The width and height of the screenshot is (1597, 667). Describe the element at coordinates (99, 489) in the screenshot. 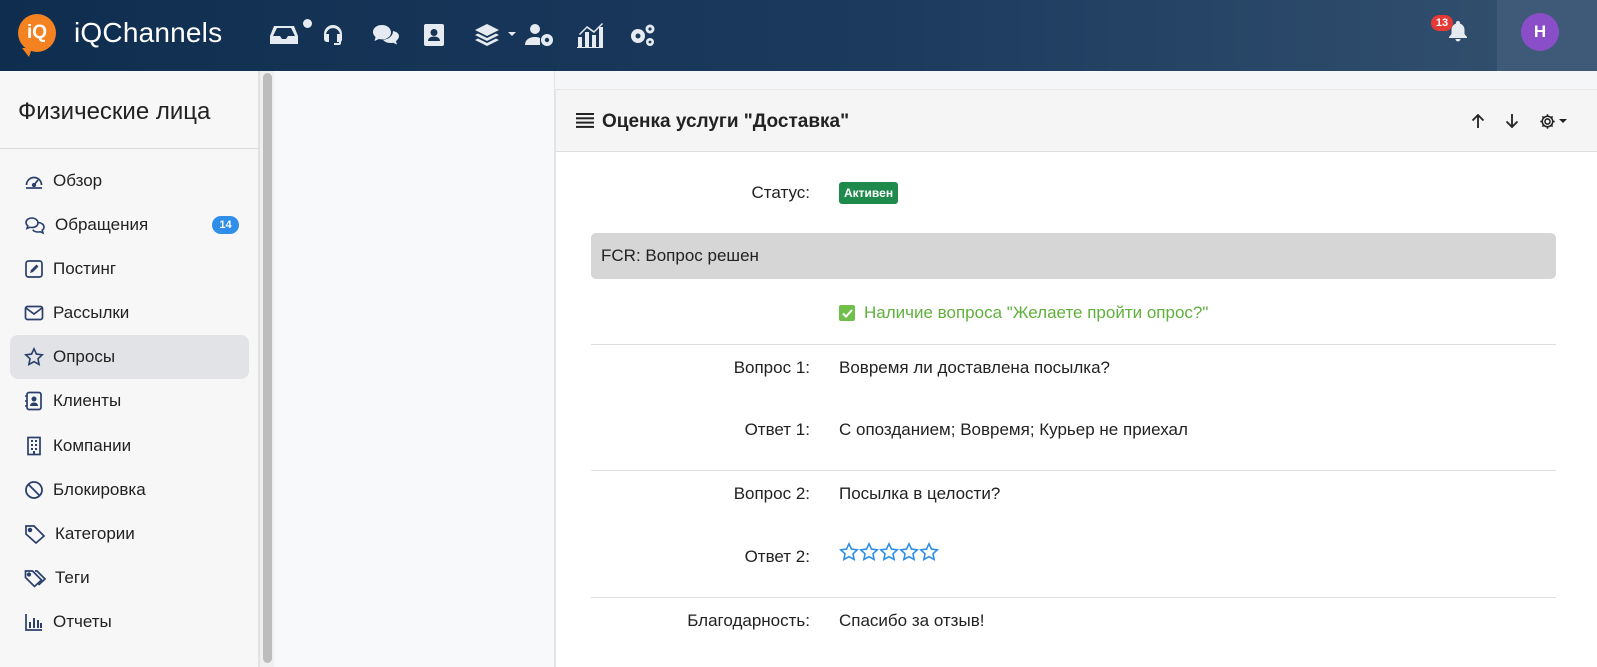

I see `sidebar-item-label: Блокировка` at that location.